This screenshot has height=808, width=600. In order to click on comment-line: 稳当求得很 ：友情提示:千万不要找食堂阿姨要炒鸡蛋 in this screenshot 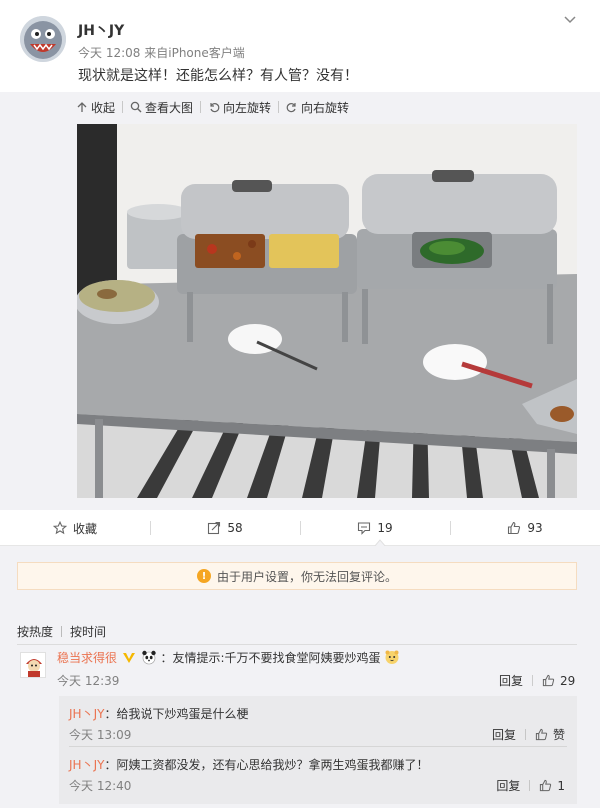, I will do `click(228, 657)`.